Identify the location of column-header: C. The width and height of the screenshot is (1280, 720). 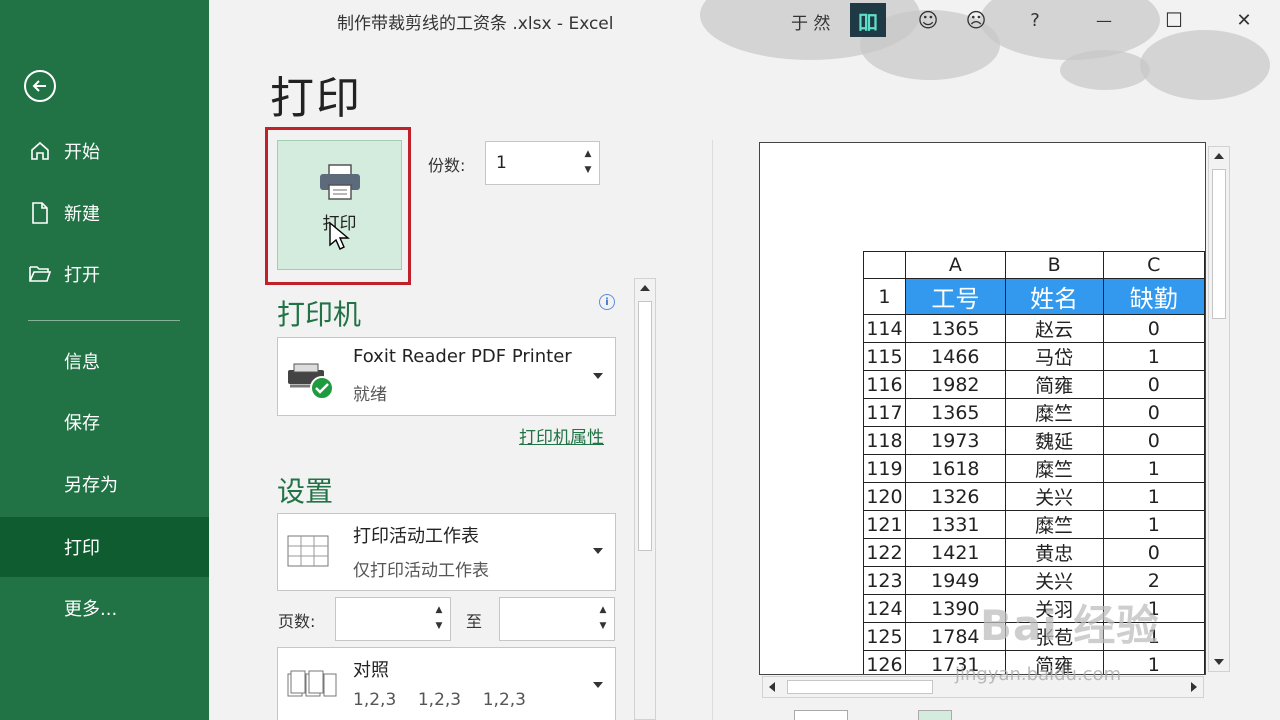
(1153, 265).